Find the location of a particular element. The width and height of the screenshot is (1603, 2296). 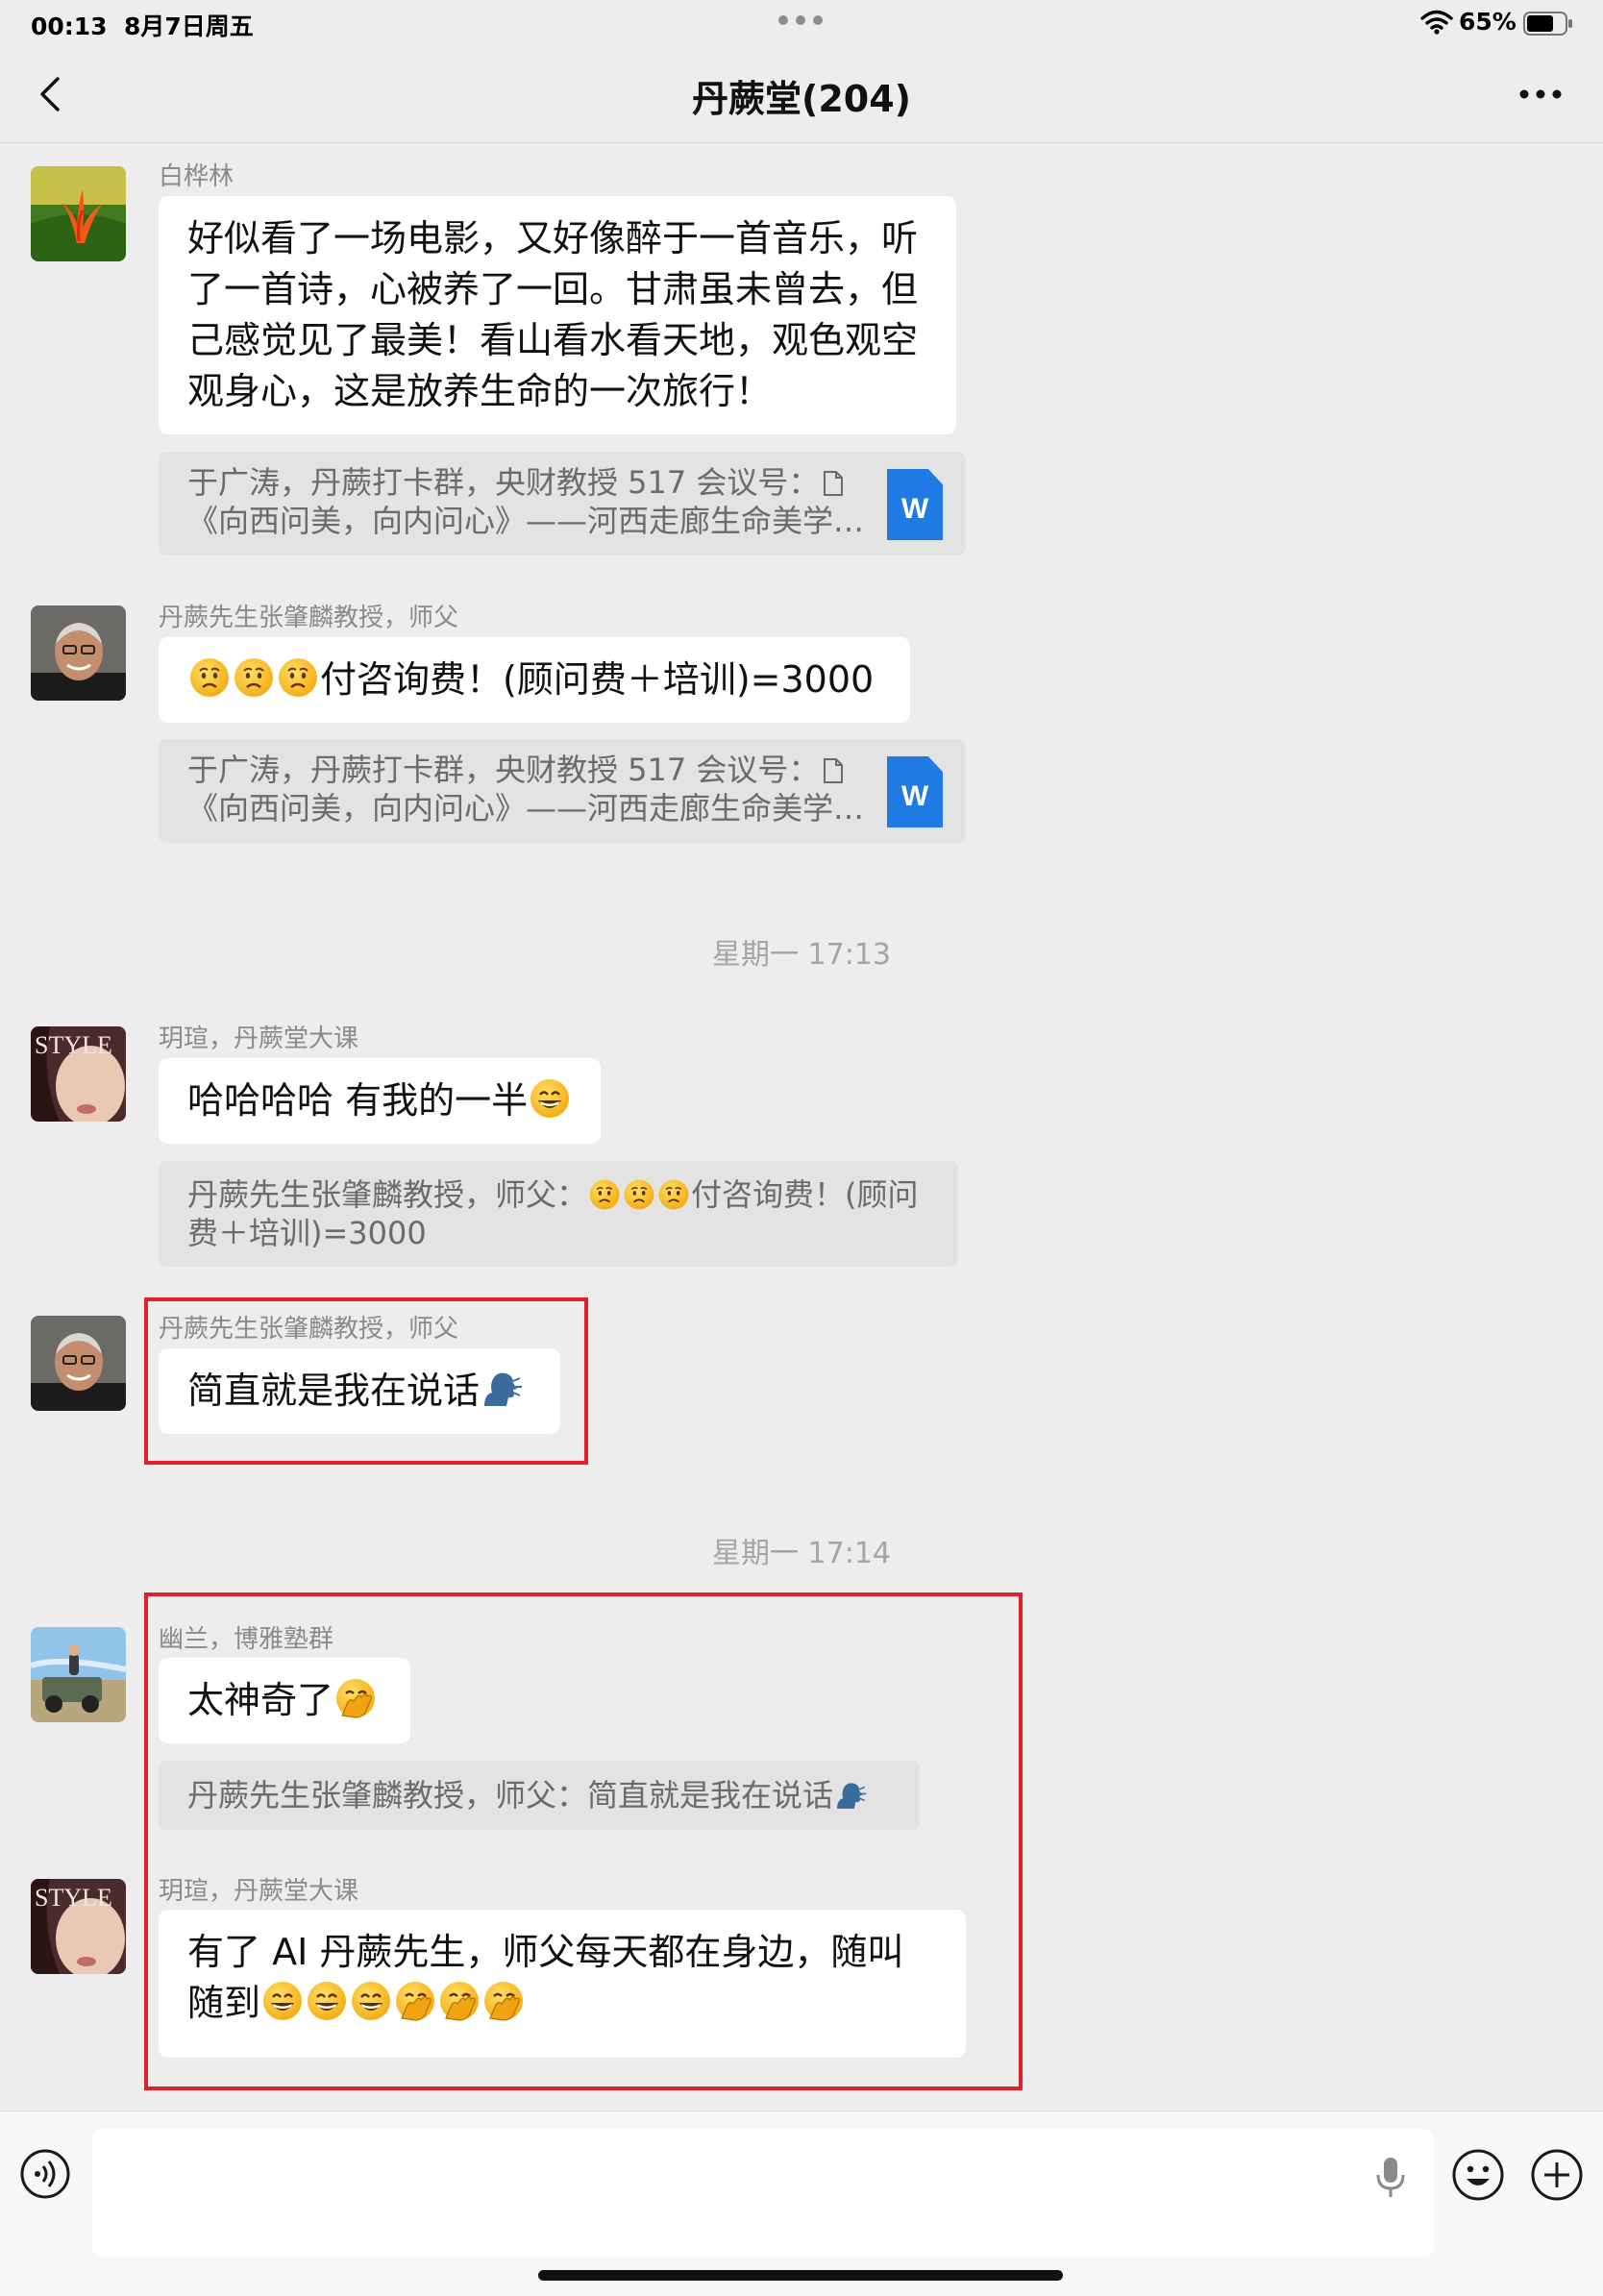

message-text: 哈哈哈哈 有我的一半 is located at coordinates (358, 1100).